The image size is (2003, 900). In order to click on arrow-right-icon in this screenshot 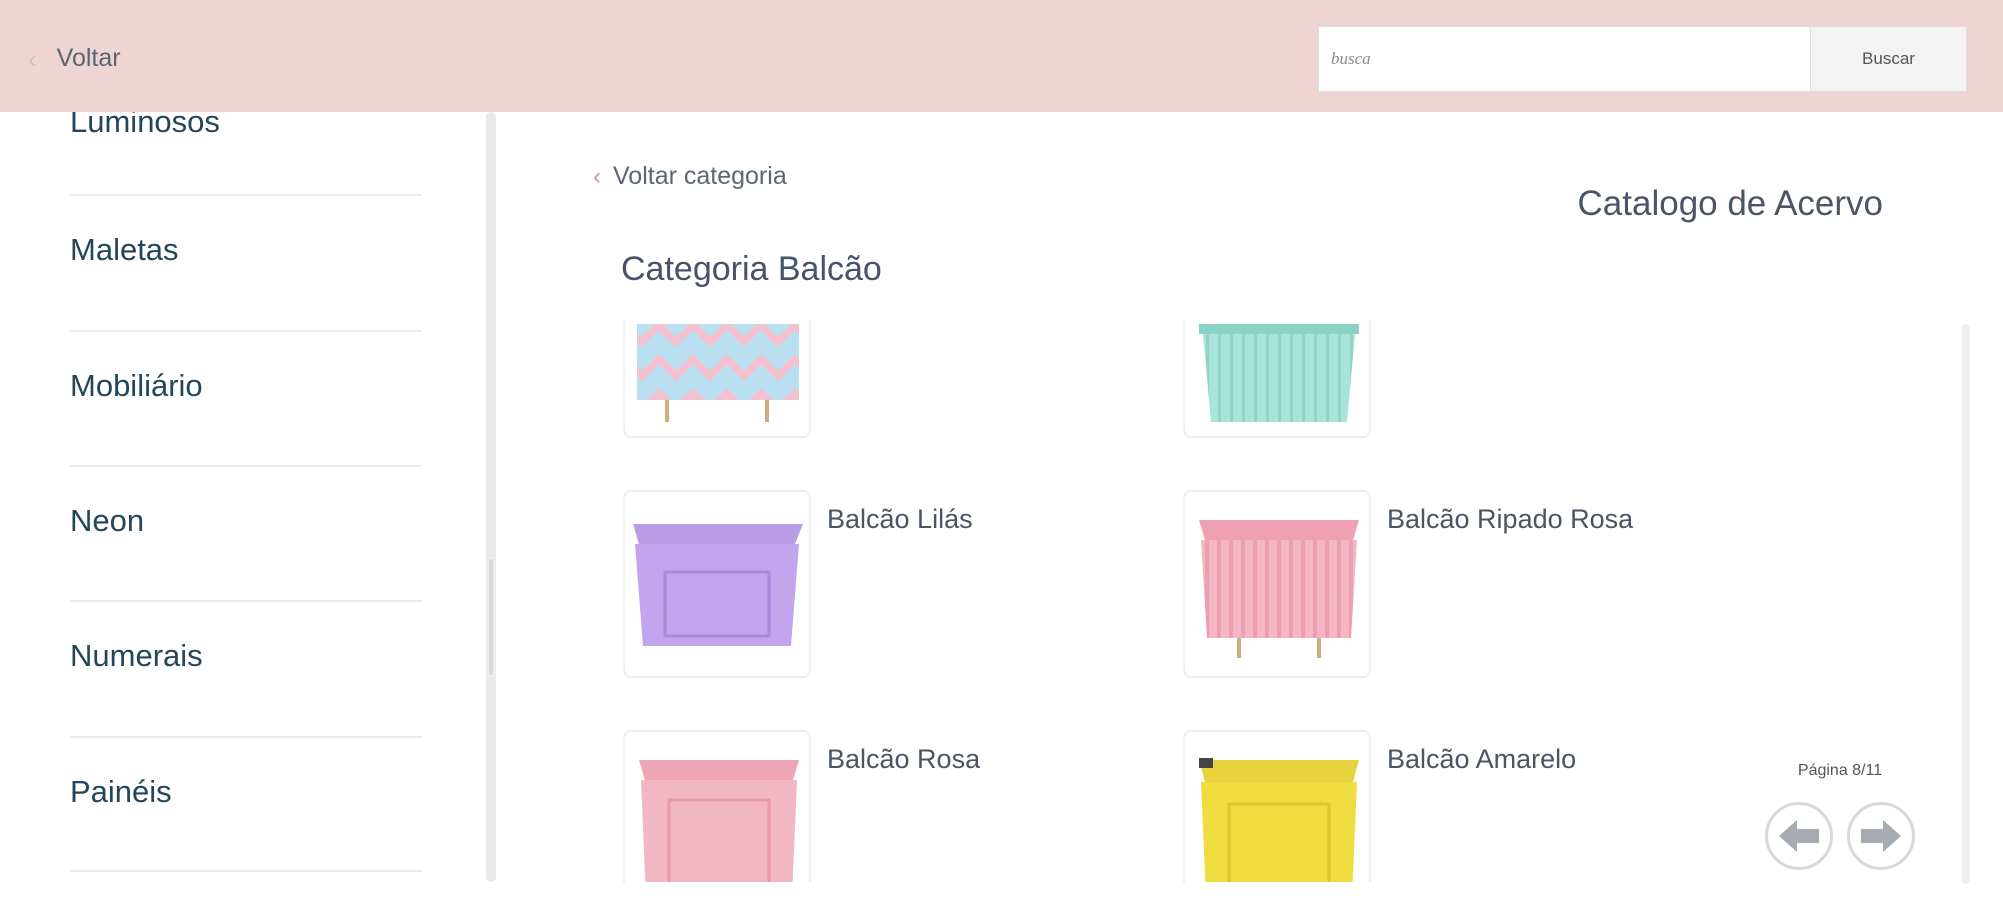, I will do `click(1881, 836)`.